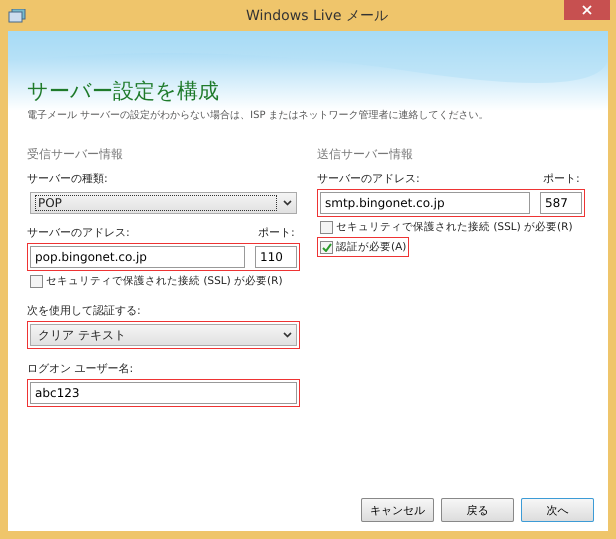 The height and width of the screenshot is (539, 616). I want to click on address-field: pop.bingonet.co.jp, so click(137, 257).